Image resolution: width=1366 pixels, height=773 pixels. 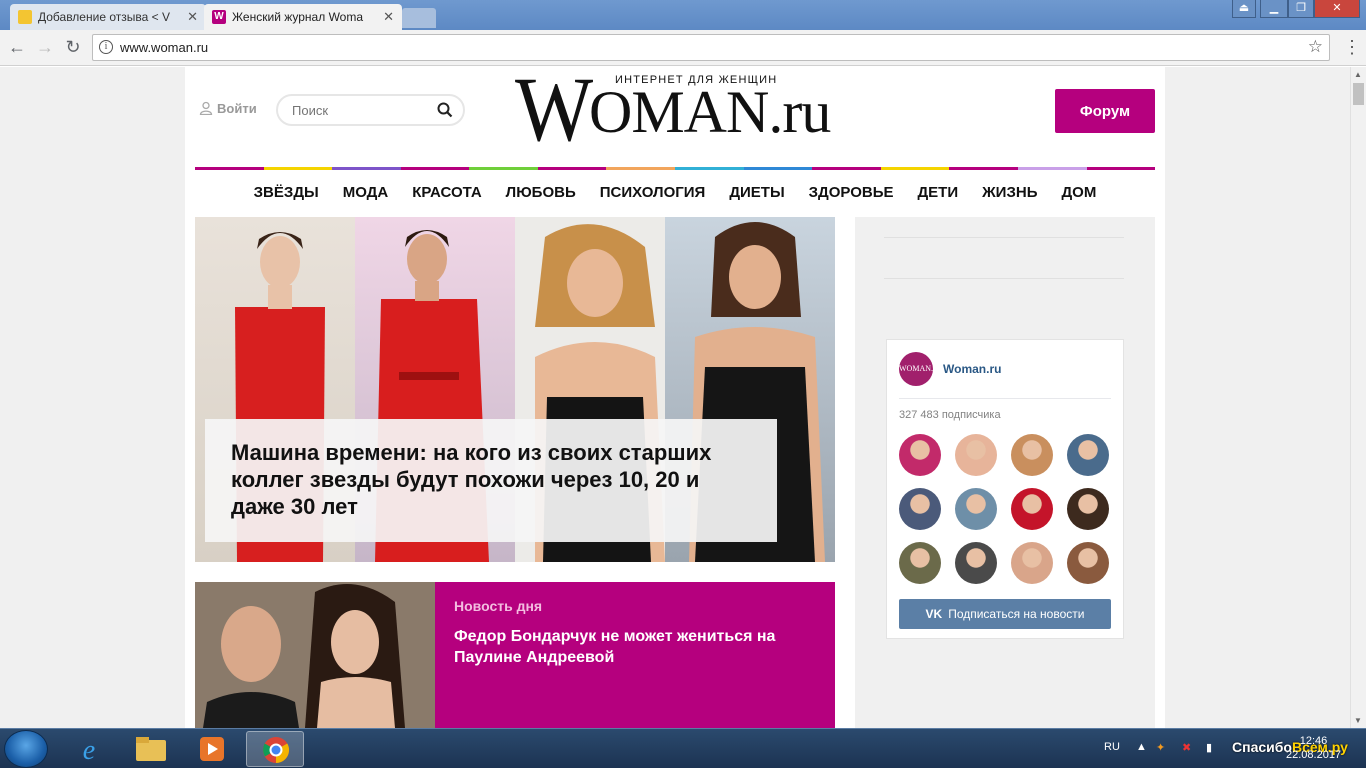 What do you see at coordinates (1016, 614) in the screenshot?
I see `vk-subscribe-label: Подписаться на новости` at bounding box center [1016, 614].